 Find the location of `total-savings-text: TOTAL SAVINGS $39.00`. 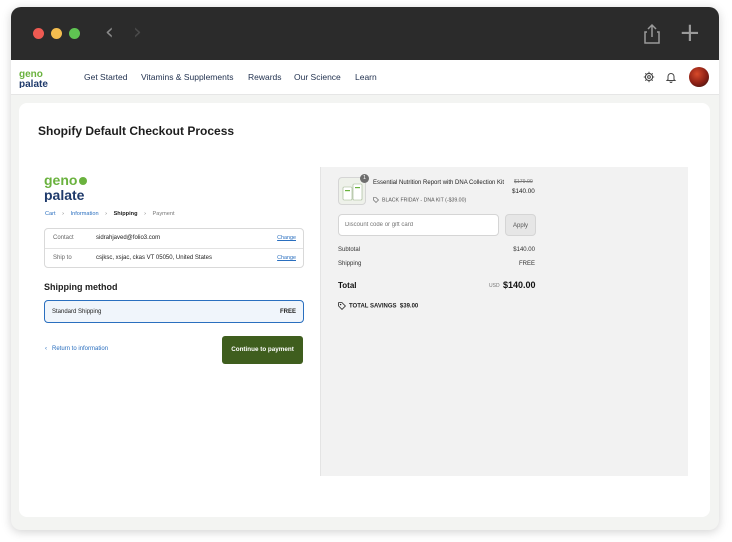

total-savings-text: TOTAL SAVINGS $39.00 is located at coordinates (384, 306).